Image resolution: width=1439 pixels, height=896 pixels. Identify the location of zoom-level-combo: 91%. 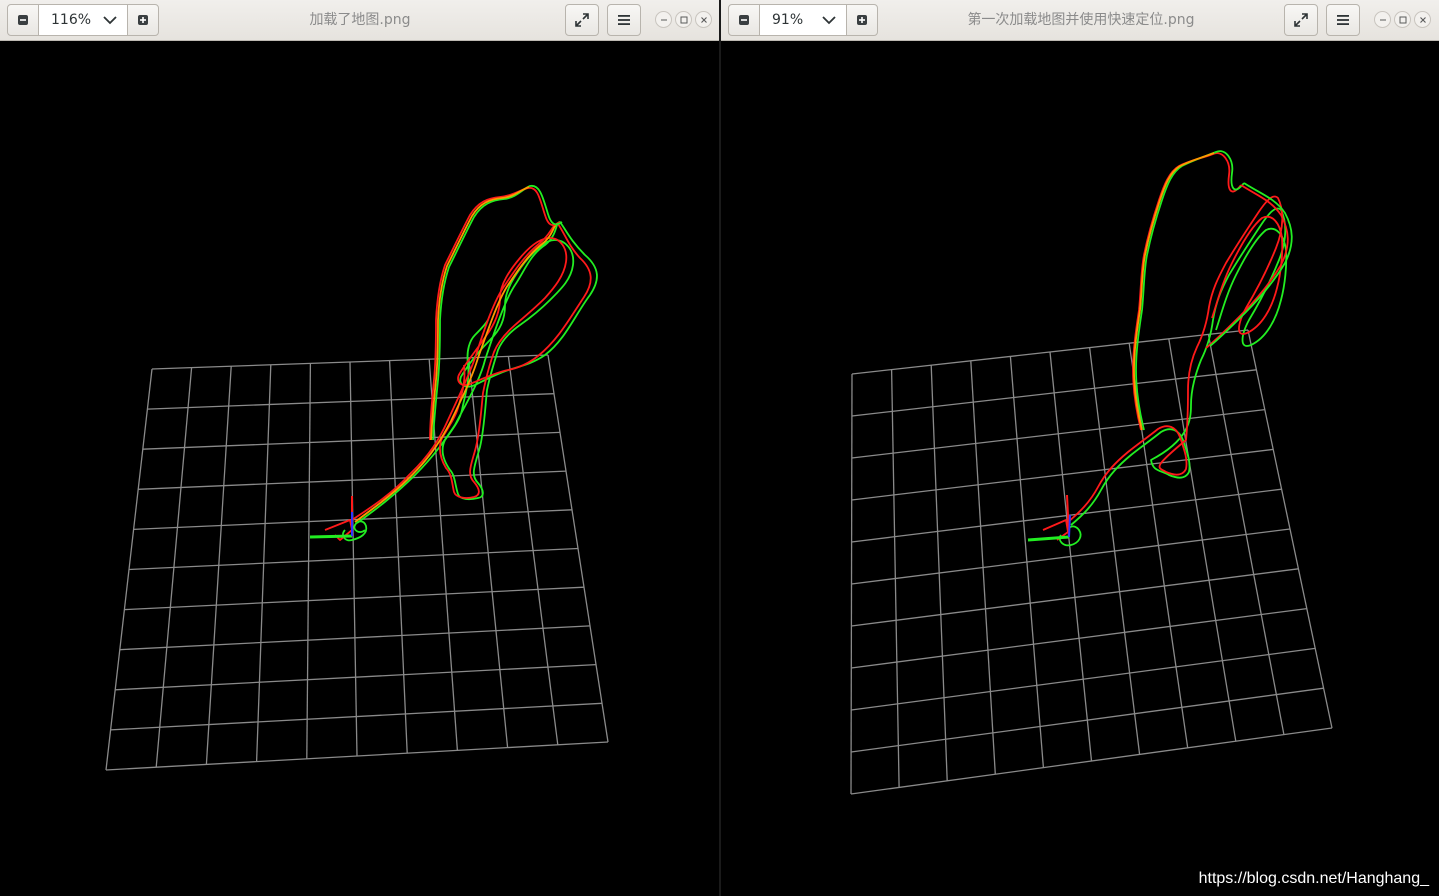
(803, 20).